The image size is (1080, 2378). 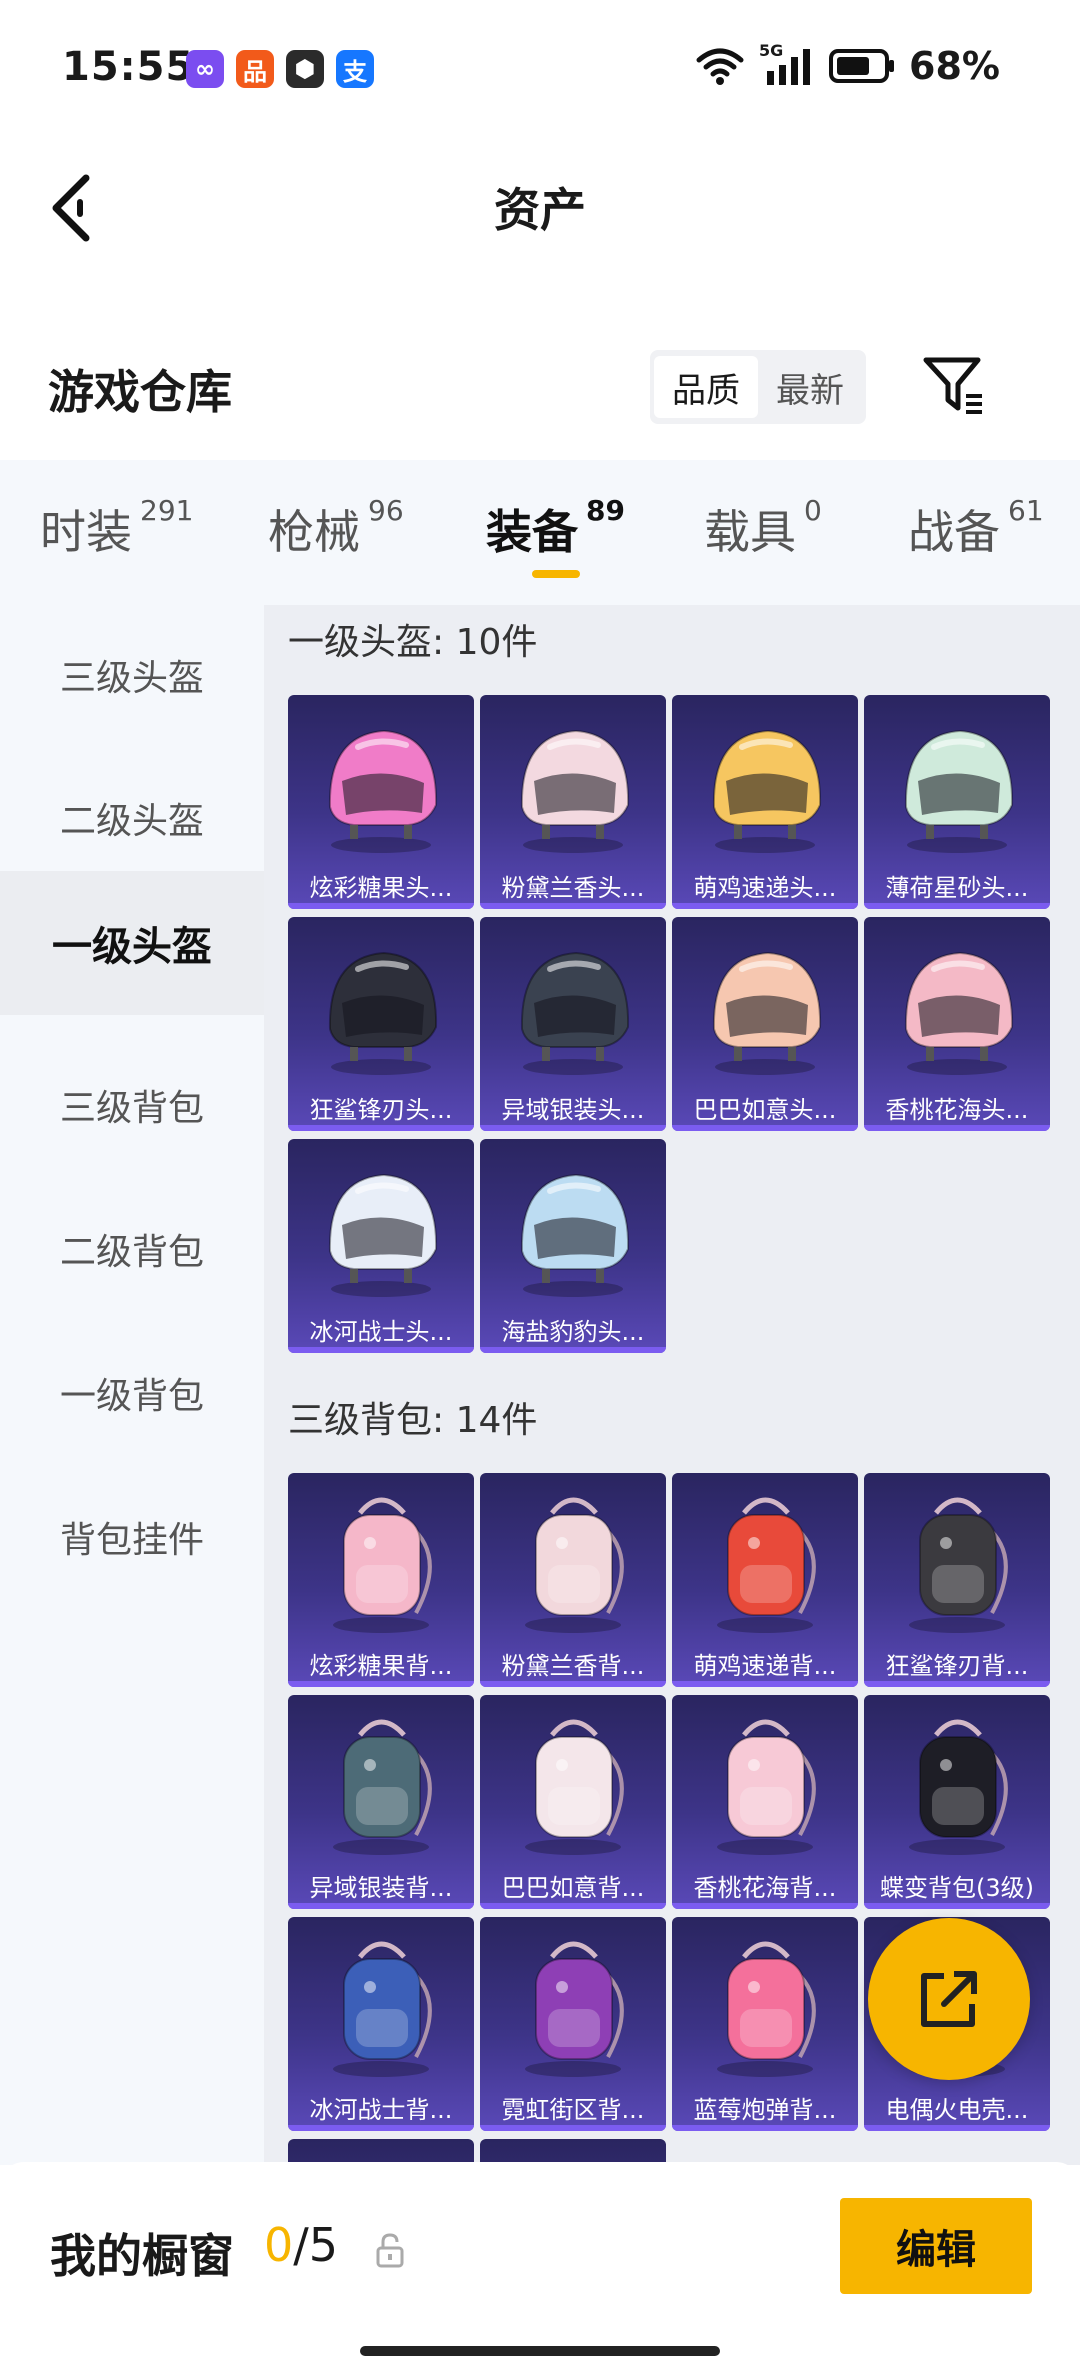 What do you see at coordinates (336, 528) in the screenshot?
I see `tab-weapons: 枪械 96` at bounding box center [336, 528].